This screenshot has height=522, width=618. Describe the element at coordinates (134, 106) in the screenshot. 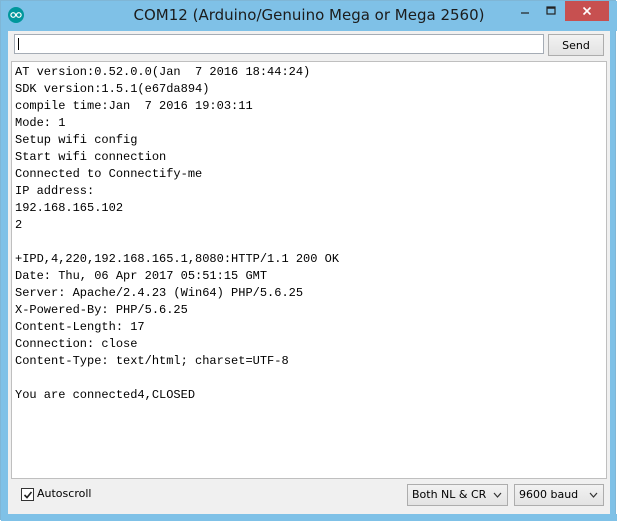

I see `output-line: compile time:Jan 7 2016 19:03:11` at that location.